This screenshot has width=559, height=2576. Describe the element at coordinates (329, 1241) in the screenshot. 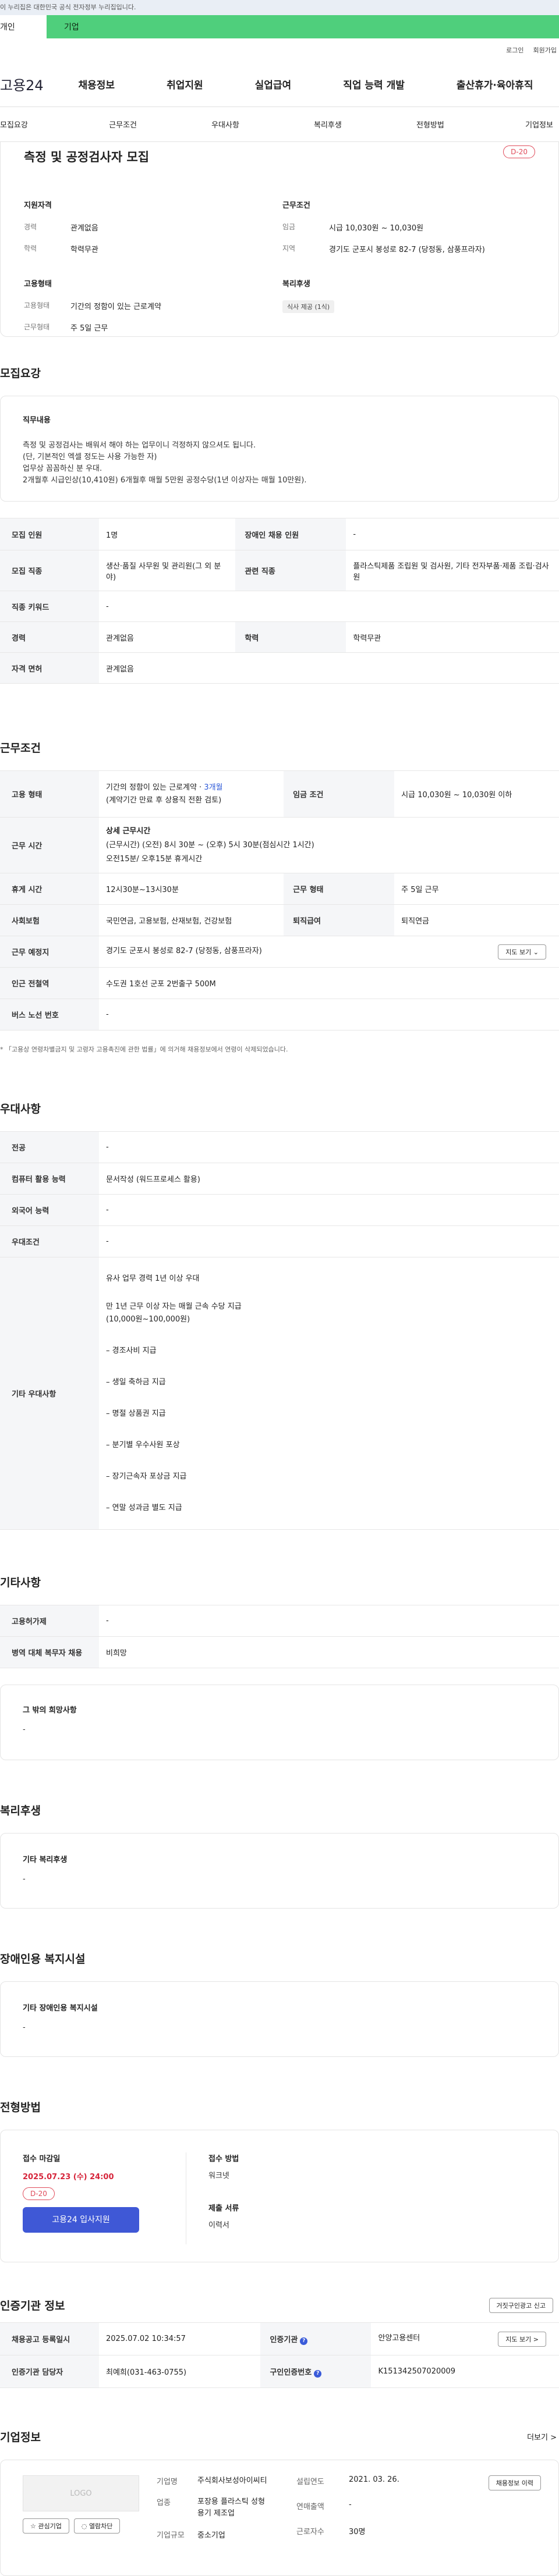

I see `pref-cond-value: -` at that location.